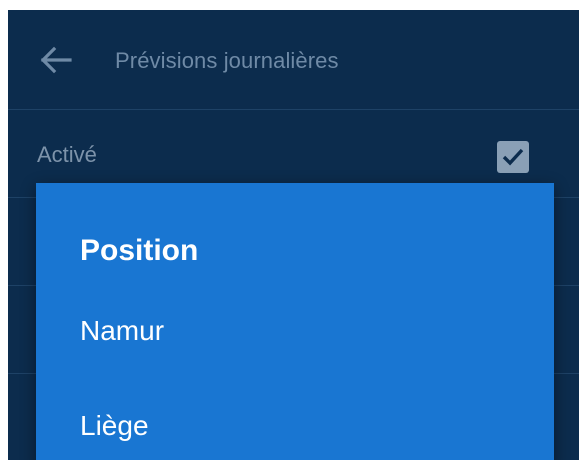  I want to click on page-title: Prévisions journalières, so click(227, 60).